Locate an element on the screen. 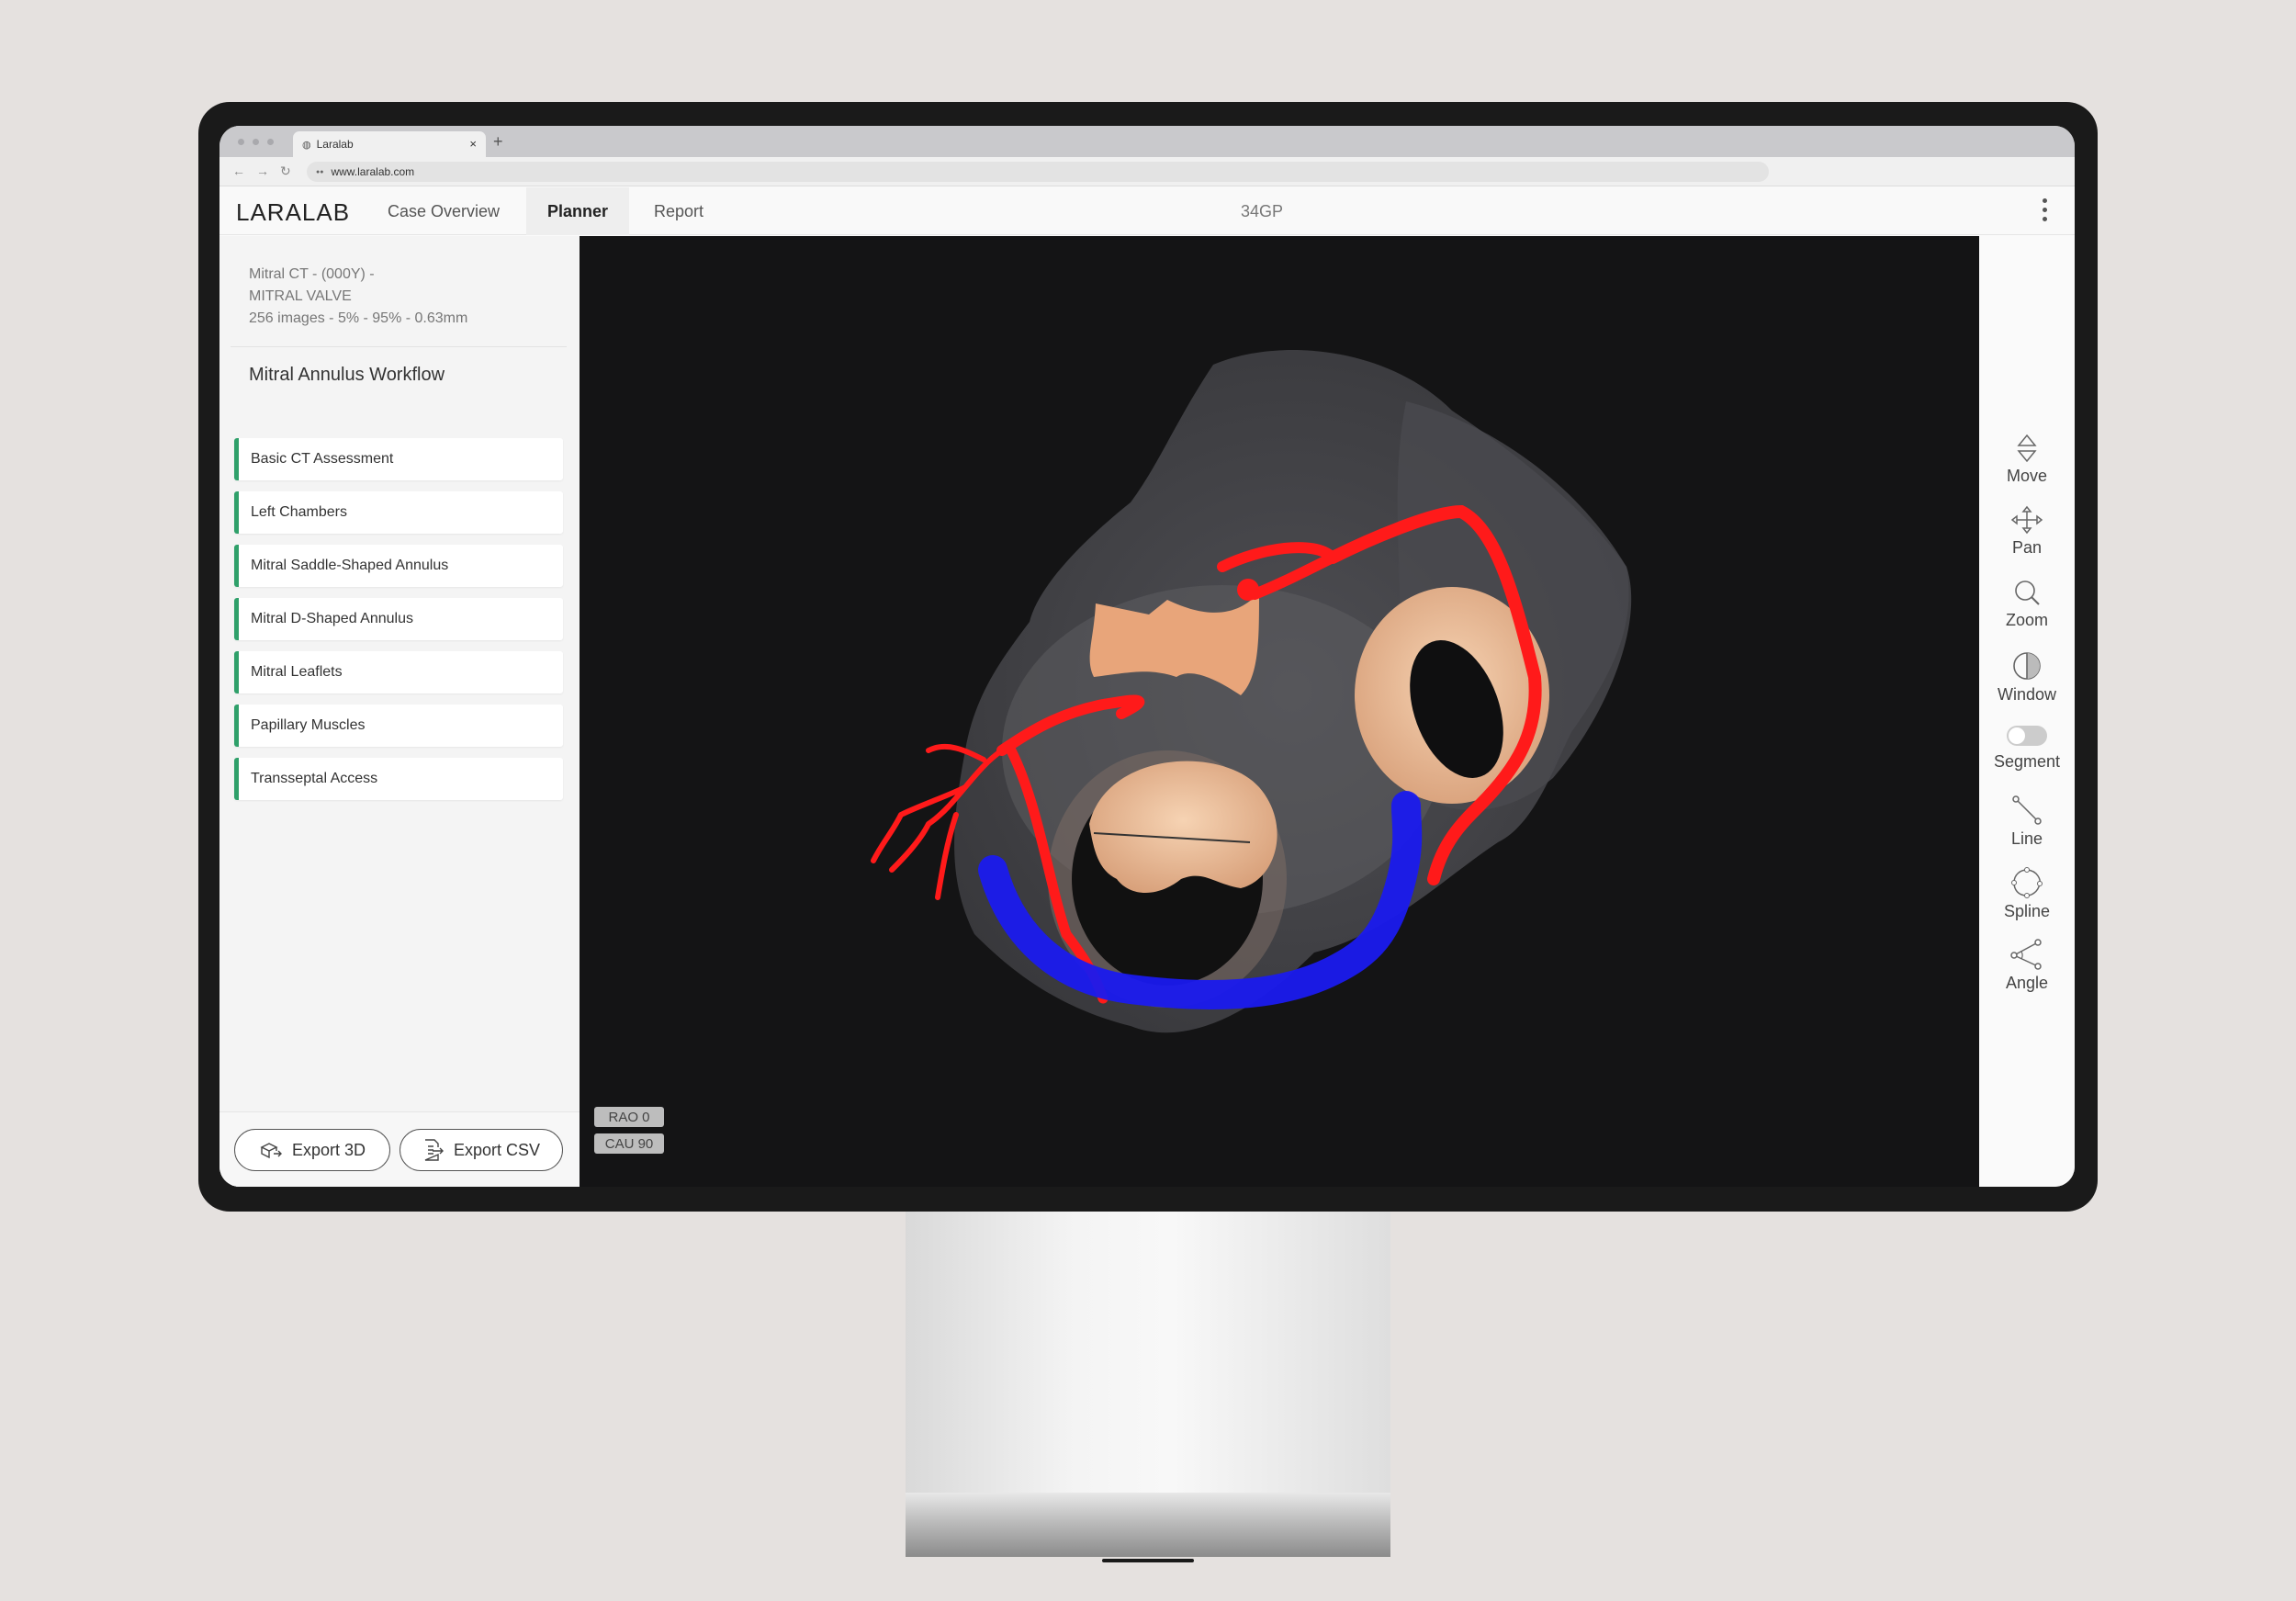 The image size is (2296, 1601). file-export-icon is located at coordinates (434, 1150).